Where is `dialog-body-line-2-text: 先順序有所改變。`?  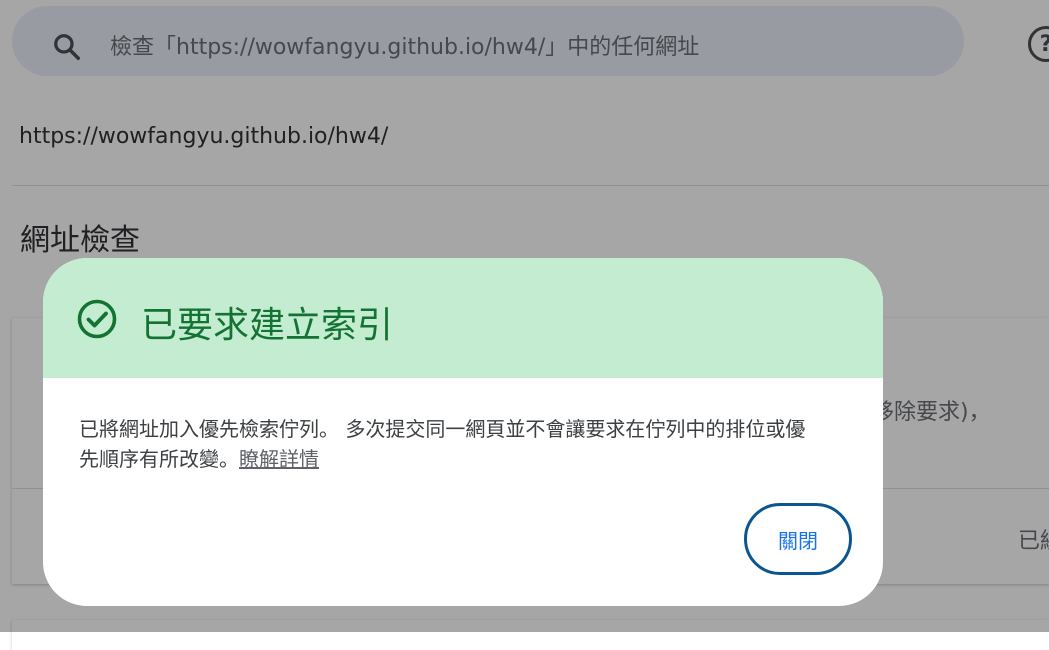 dialog-body-line-2-text: 先順序有所改變。 is located at coordinates (159, 459).